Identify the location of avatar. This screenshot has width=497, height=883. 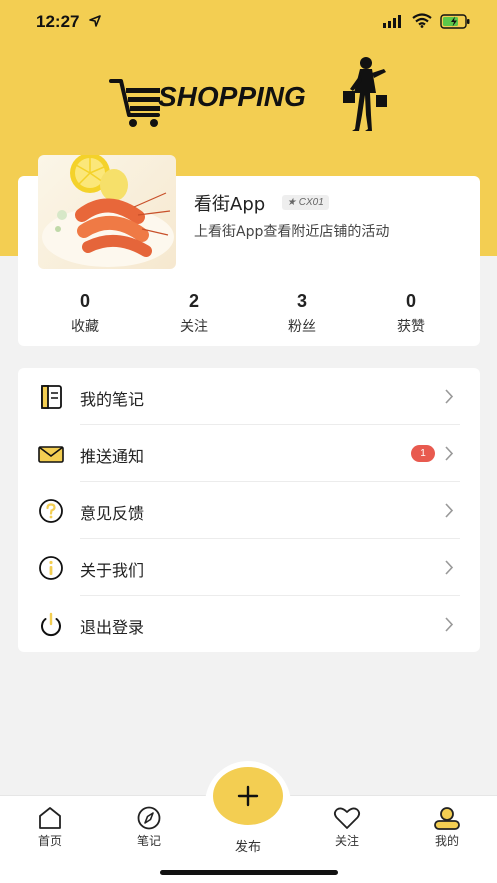
(107, 212).